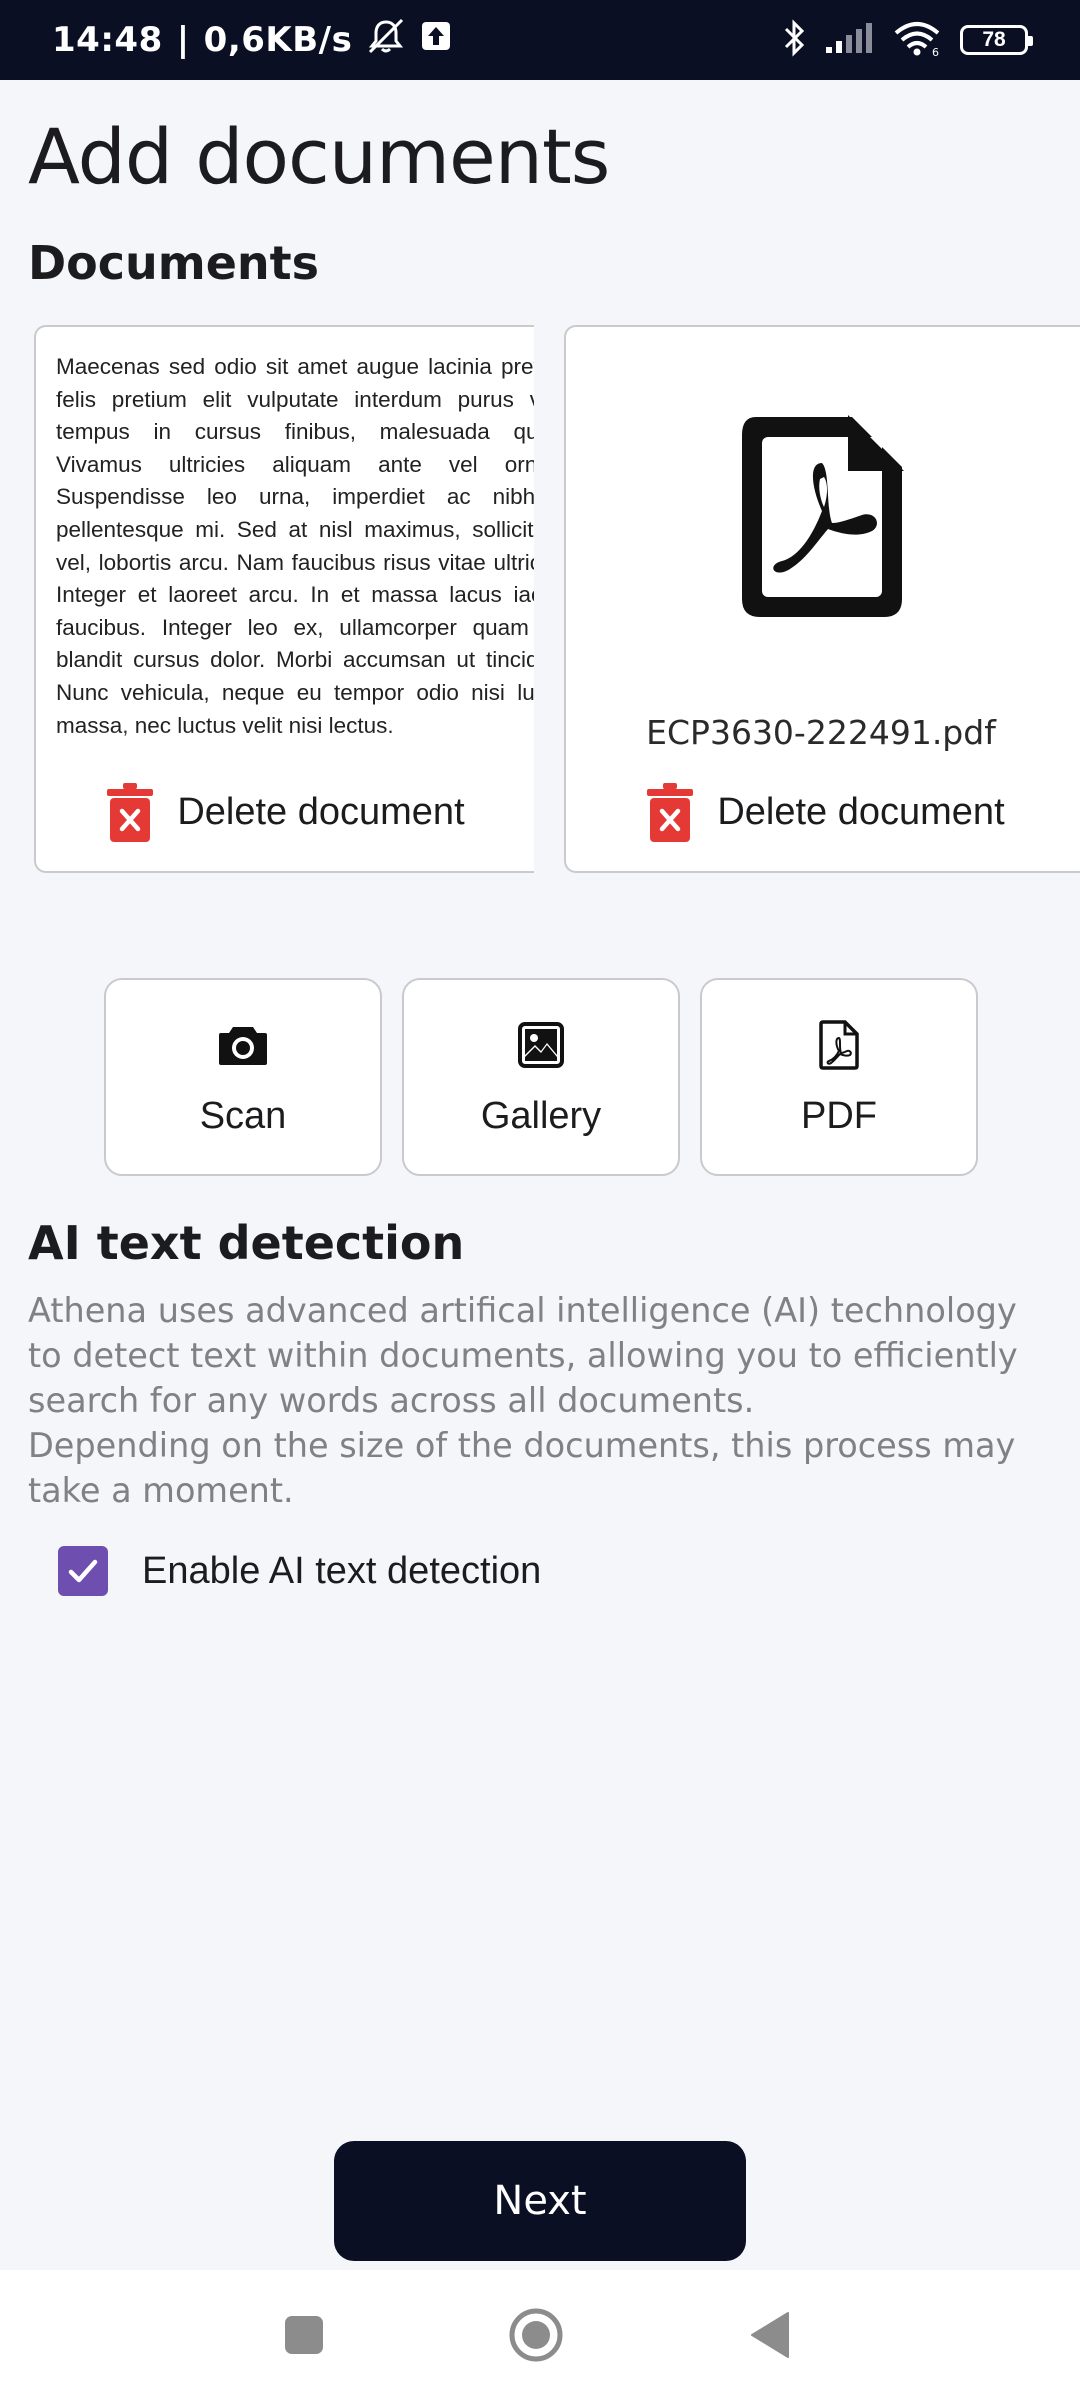 The height and width of the screenshot is (2400, 1080). I want to click on camera-icon, so click(243, 1045).